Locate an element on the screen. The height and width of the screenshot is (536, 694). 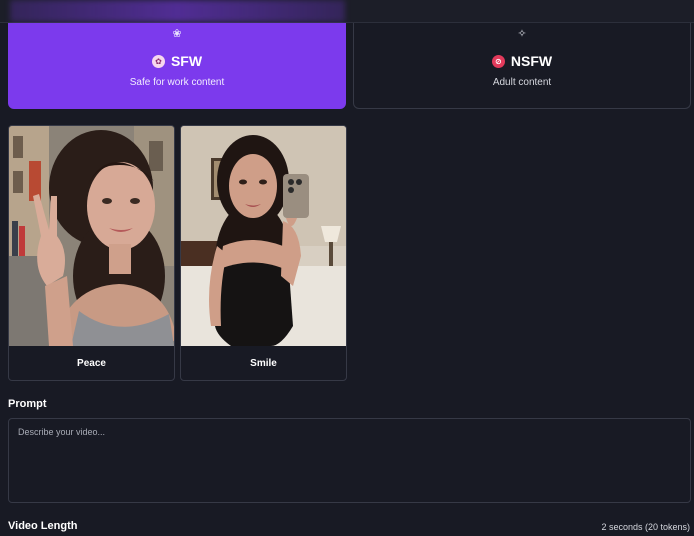
no-entry-icon: ⊘ is located at coordinates (498, 61).